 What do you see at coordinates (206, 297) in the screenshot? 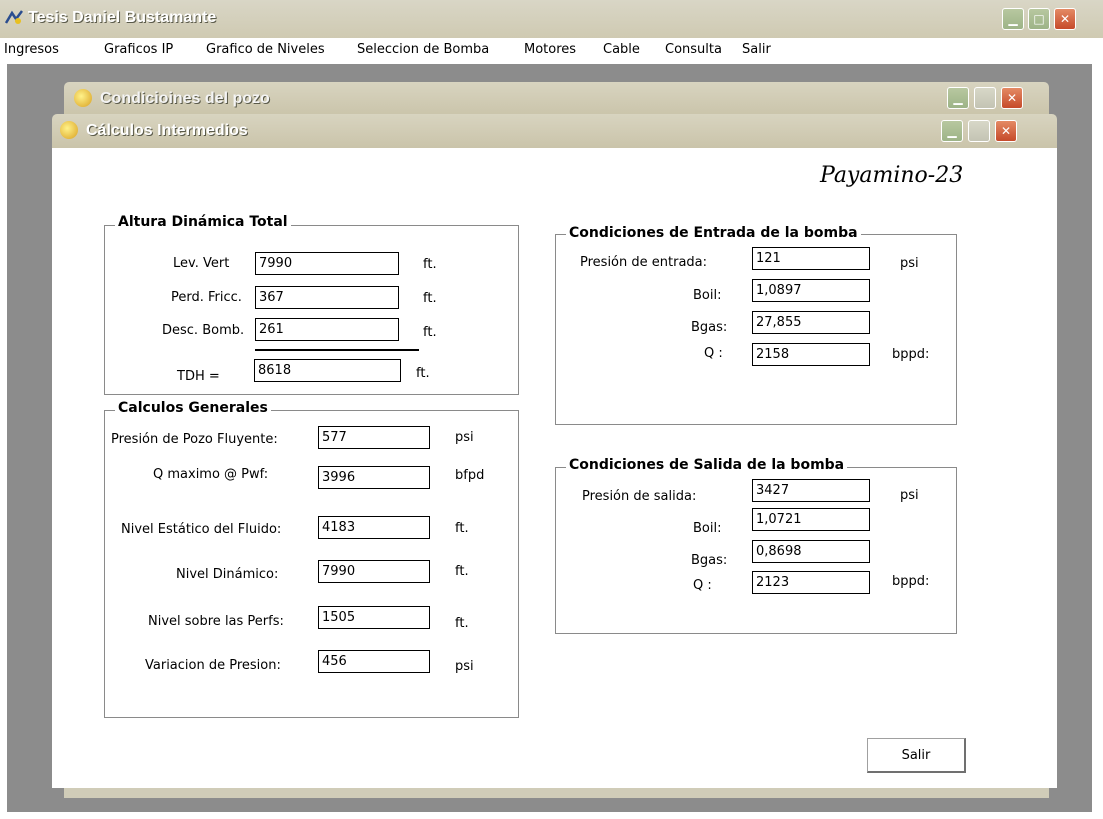
I see `perd-fricc-label: Perd. Fricc.` at bounding box center [206, 297].